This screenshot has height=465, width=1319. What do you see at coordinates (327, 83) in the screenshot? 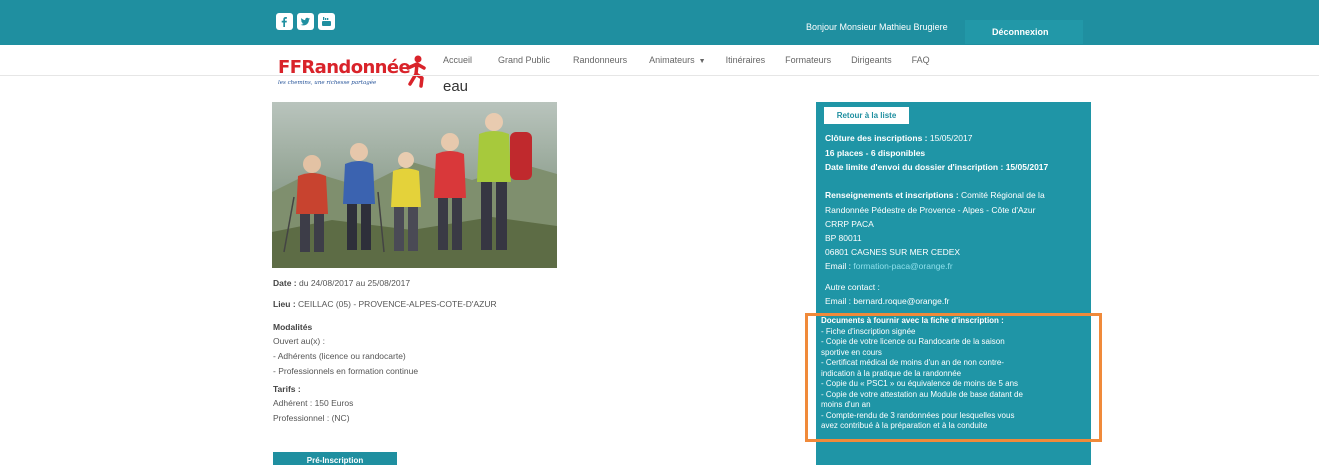
I see `logo-tagline: les chemins, une richesse partagée` at bounding box center [327, 83].